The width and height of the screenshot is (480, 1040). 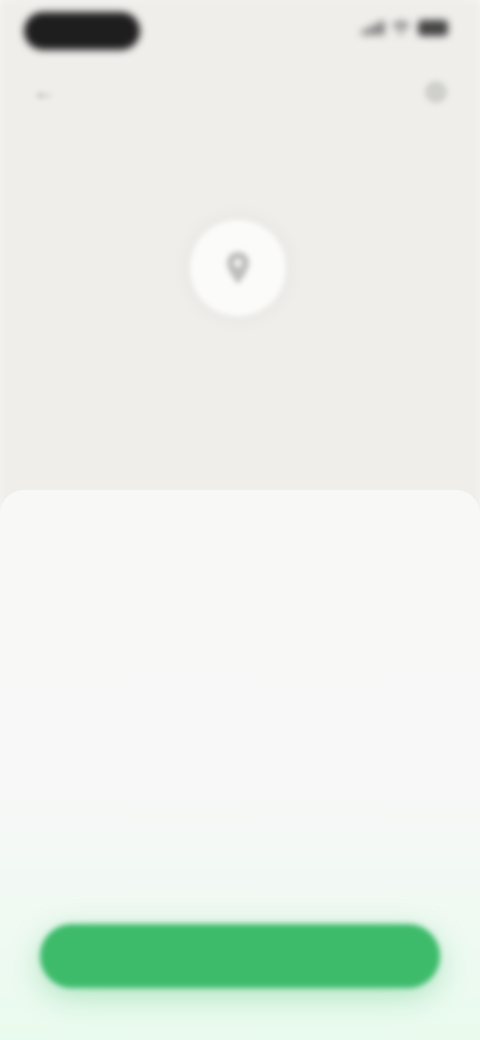 I want to click on location-pin-icon, so click(x=238, y=268).